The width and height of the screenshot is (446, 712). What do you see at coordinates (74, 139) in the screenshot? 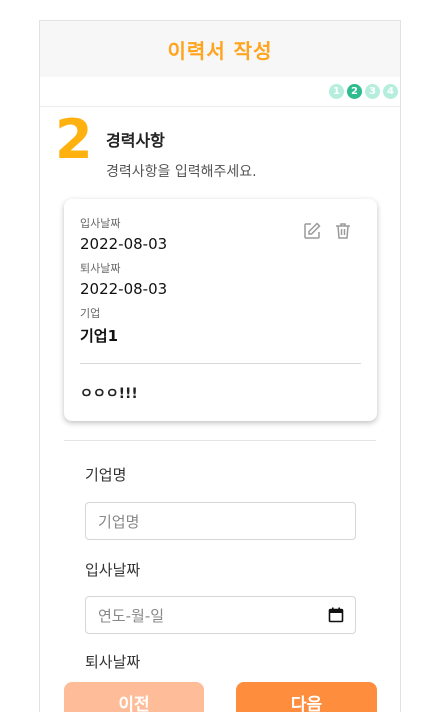
I see `section-number: 2` at bounding box center [74, 139].